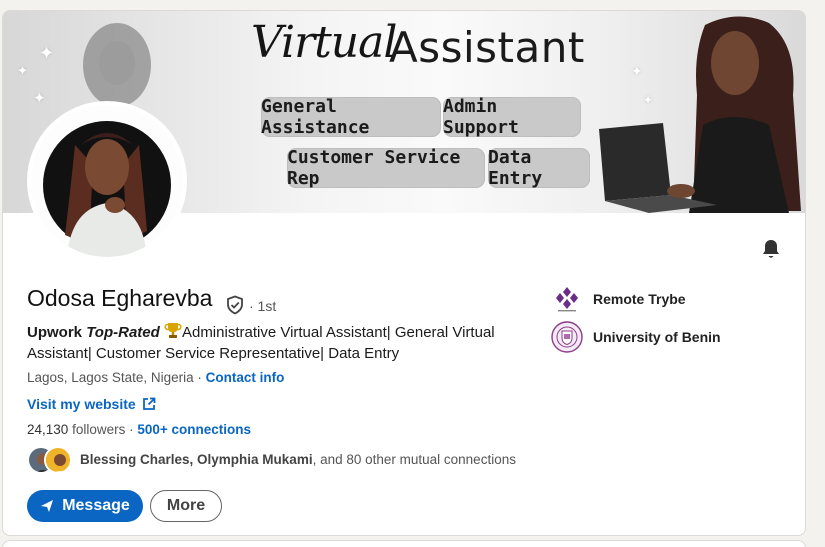 The height and width of the screenshot is (547, 825). I want to click on send-icon, so click(47, 506).